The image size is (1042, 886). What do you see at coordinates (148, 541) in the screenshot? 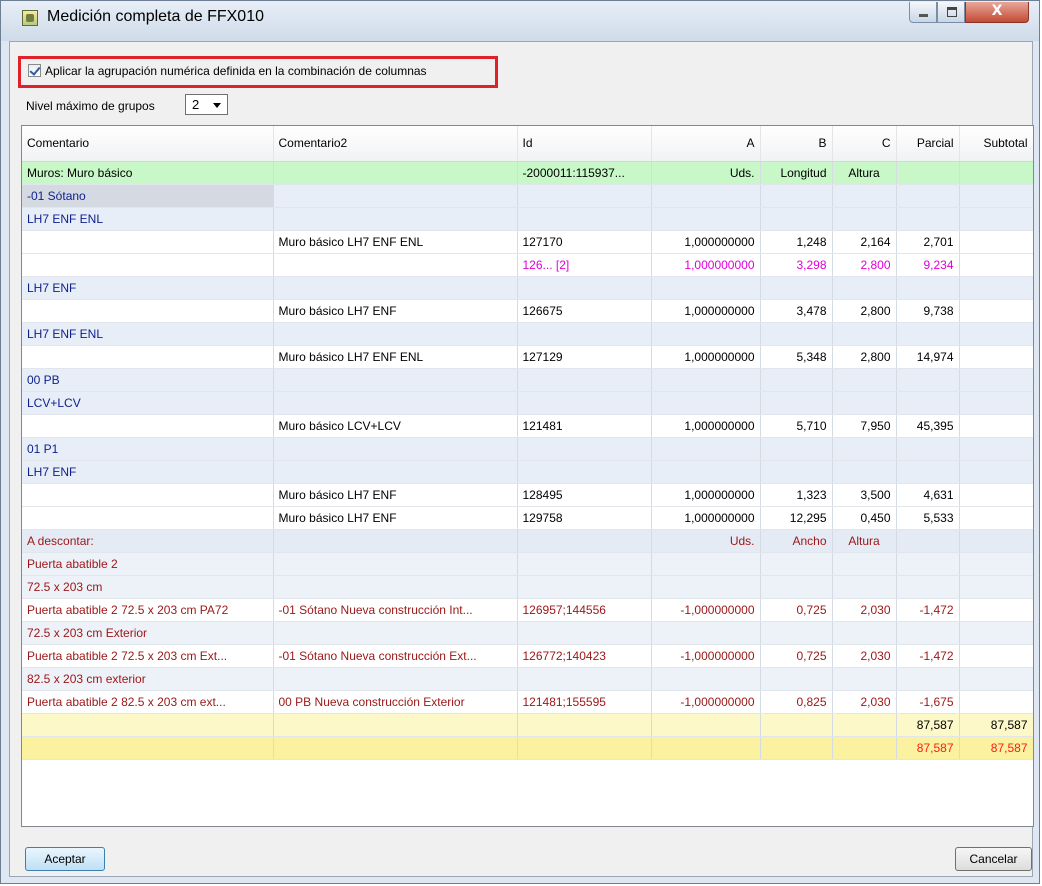
I see `table-cell: A descontar:` at bounding box center [148, 541].